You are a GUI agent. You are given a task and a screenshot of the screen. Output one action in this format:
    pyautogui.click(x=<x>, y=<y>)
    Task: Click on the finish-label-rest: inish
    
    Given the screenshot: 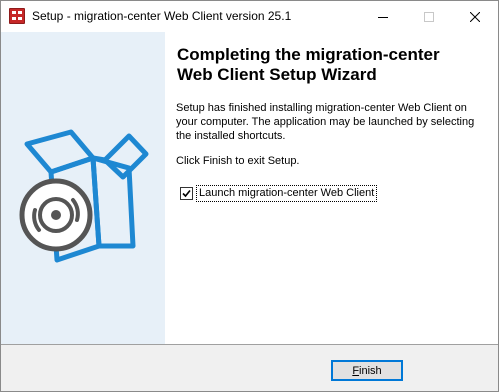 What is the action you would take?
    pyautogui.click(x=370, y=370)
    